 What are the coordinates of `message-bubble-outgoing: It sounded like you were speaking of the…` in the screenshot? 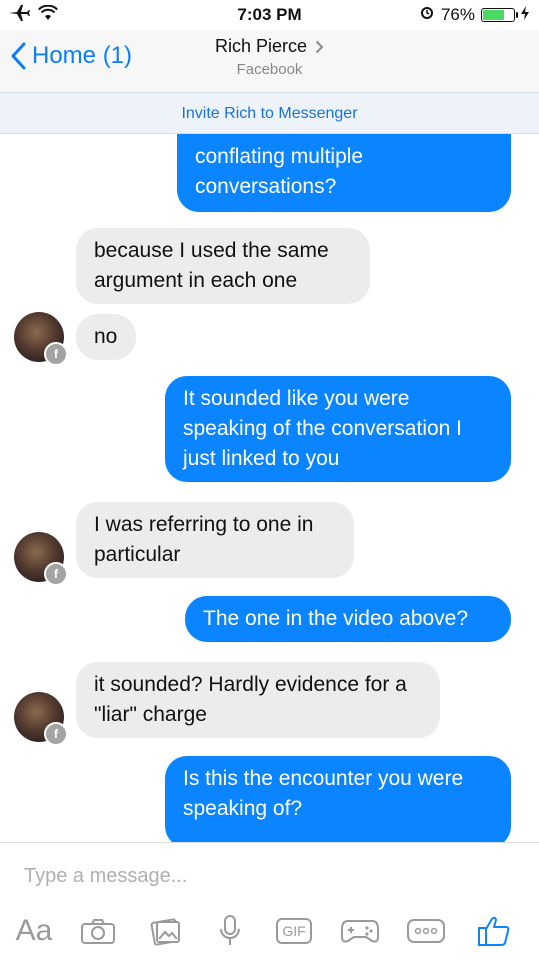 It's located at (338, 429).